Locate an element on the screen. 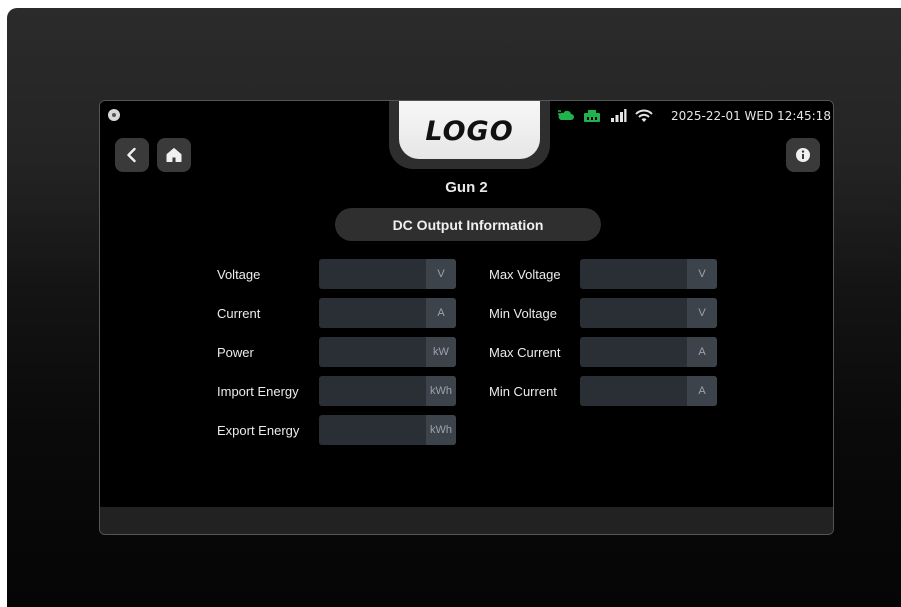 This screenshot has width=901, height=607. field-row-voltage: Voltage is located at coordinates (238, 274).